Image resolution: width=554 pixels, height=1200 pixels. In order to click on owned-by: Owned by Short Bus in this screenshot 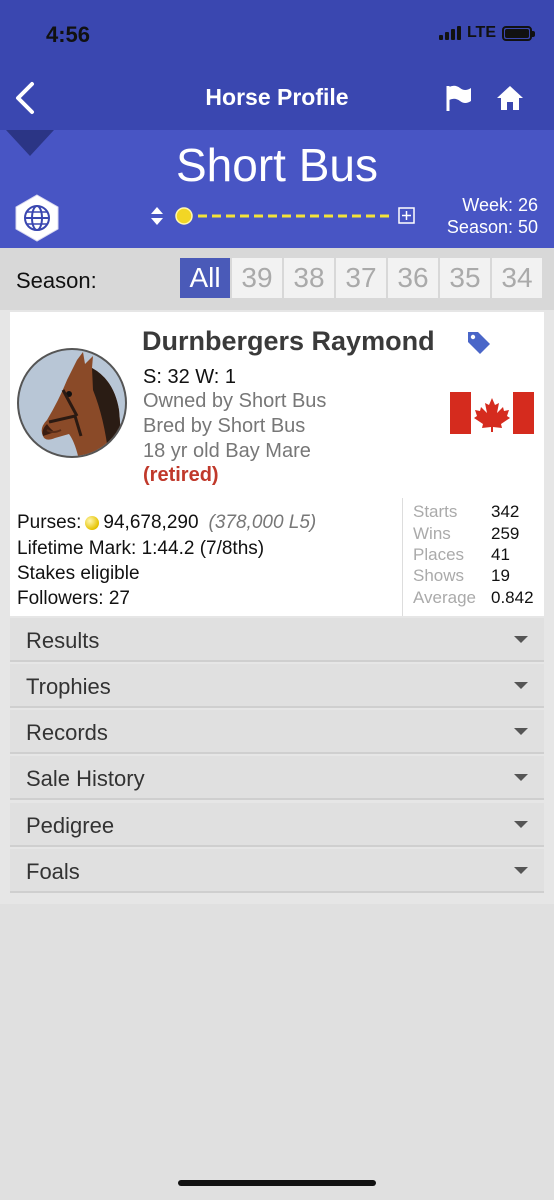, I will do `click(234, 401)`.